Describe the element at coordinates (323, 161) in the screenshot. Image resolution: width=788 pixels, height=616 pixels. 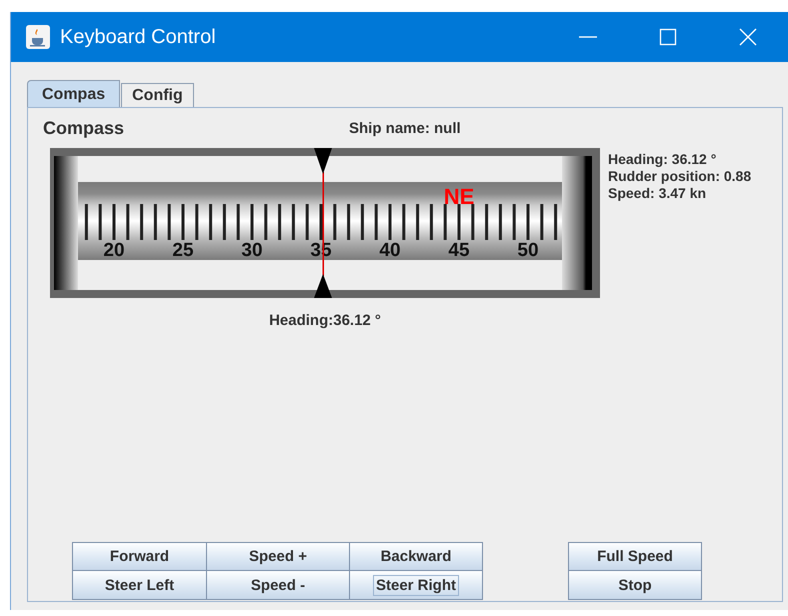
I see `top-pointer` at that location.